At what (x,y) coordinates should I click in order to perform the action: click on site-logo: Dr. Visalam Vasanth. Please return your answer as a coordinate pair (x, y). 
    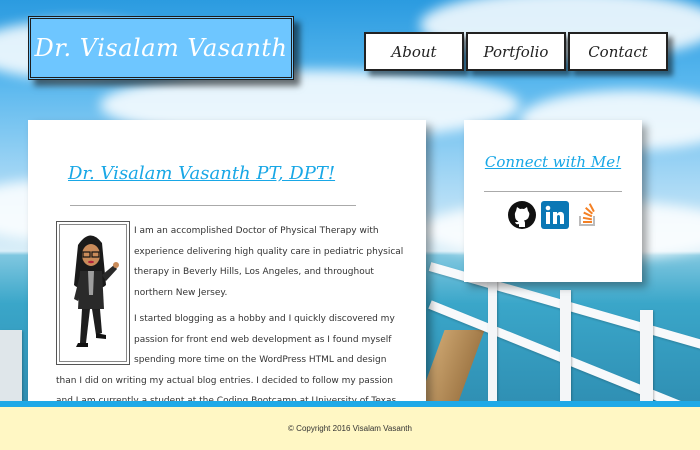
    Looking at the image, I should click on (161, 48).